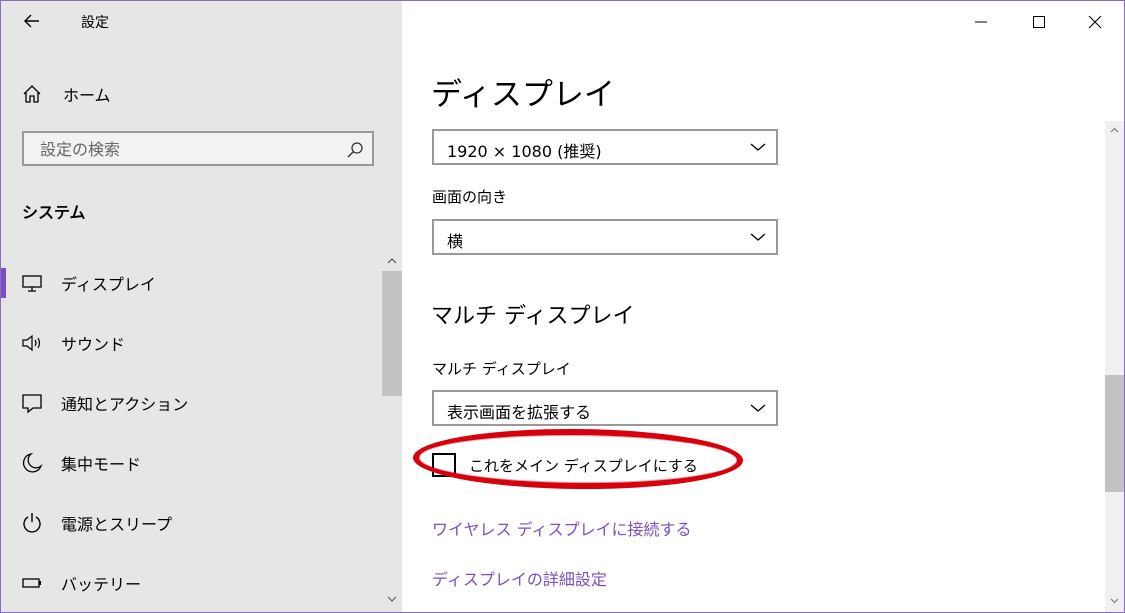  I want to click on sidebar-item-notifications: 通知とアクション, so click(191, 403).